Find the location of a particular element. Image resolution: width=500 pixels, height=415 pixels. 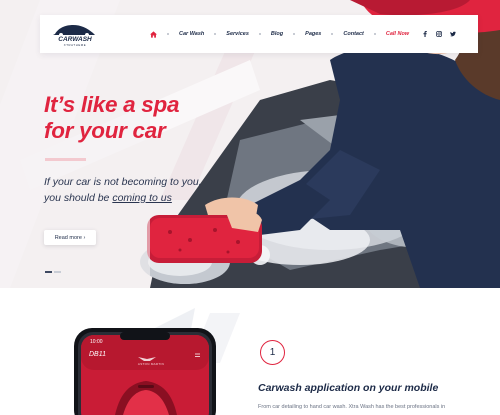

social-links is located at coordinates (439, 34).